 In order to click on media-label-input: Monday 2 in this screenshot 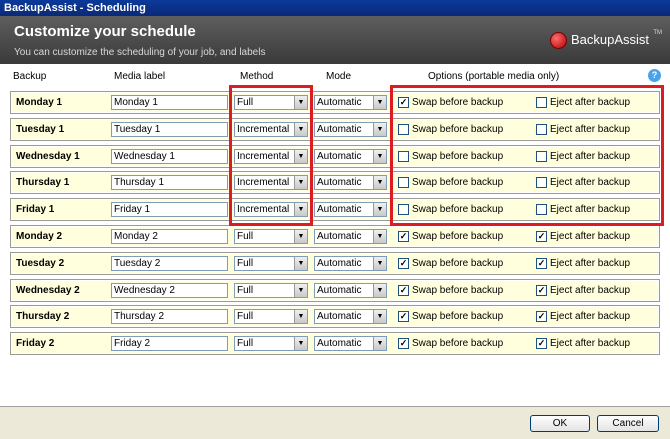, I will do `click(169, 236)`.